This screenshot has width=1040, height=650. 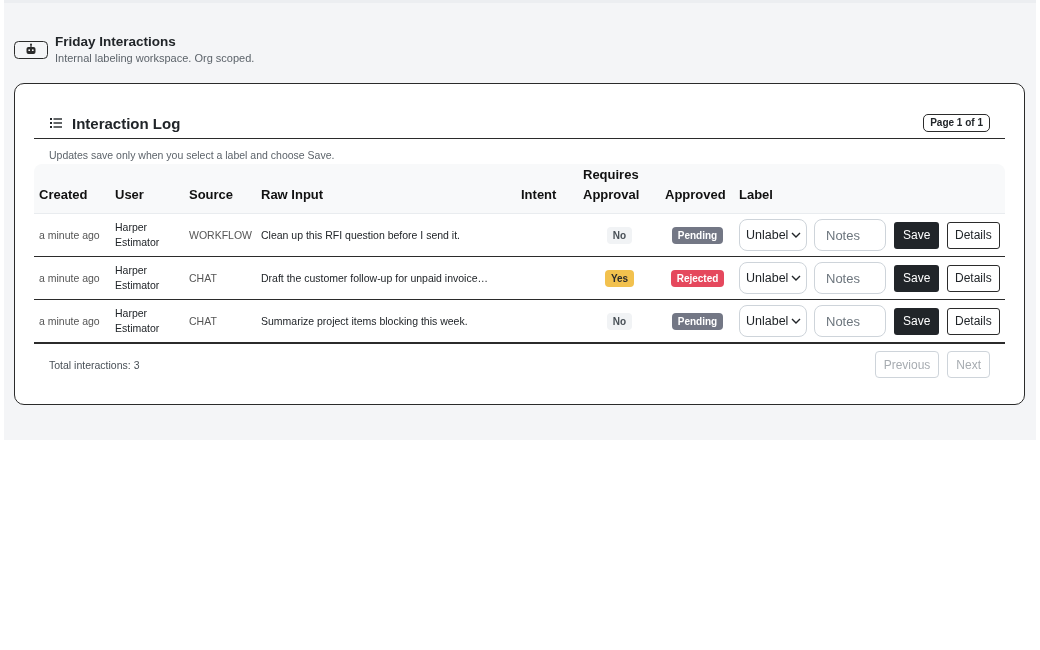 I want to click on robot-icon, so click(x=31, y=49).